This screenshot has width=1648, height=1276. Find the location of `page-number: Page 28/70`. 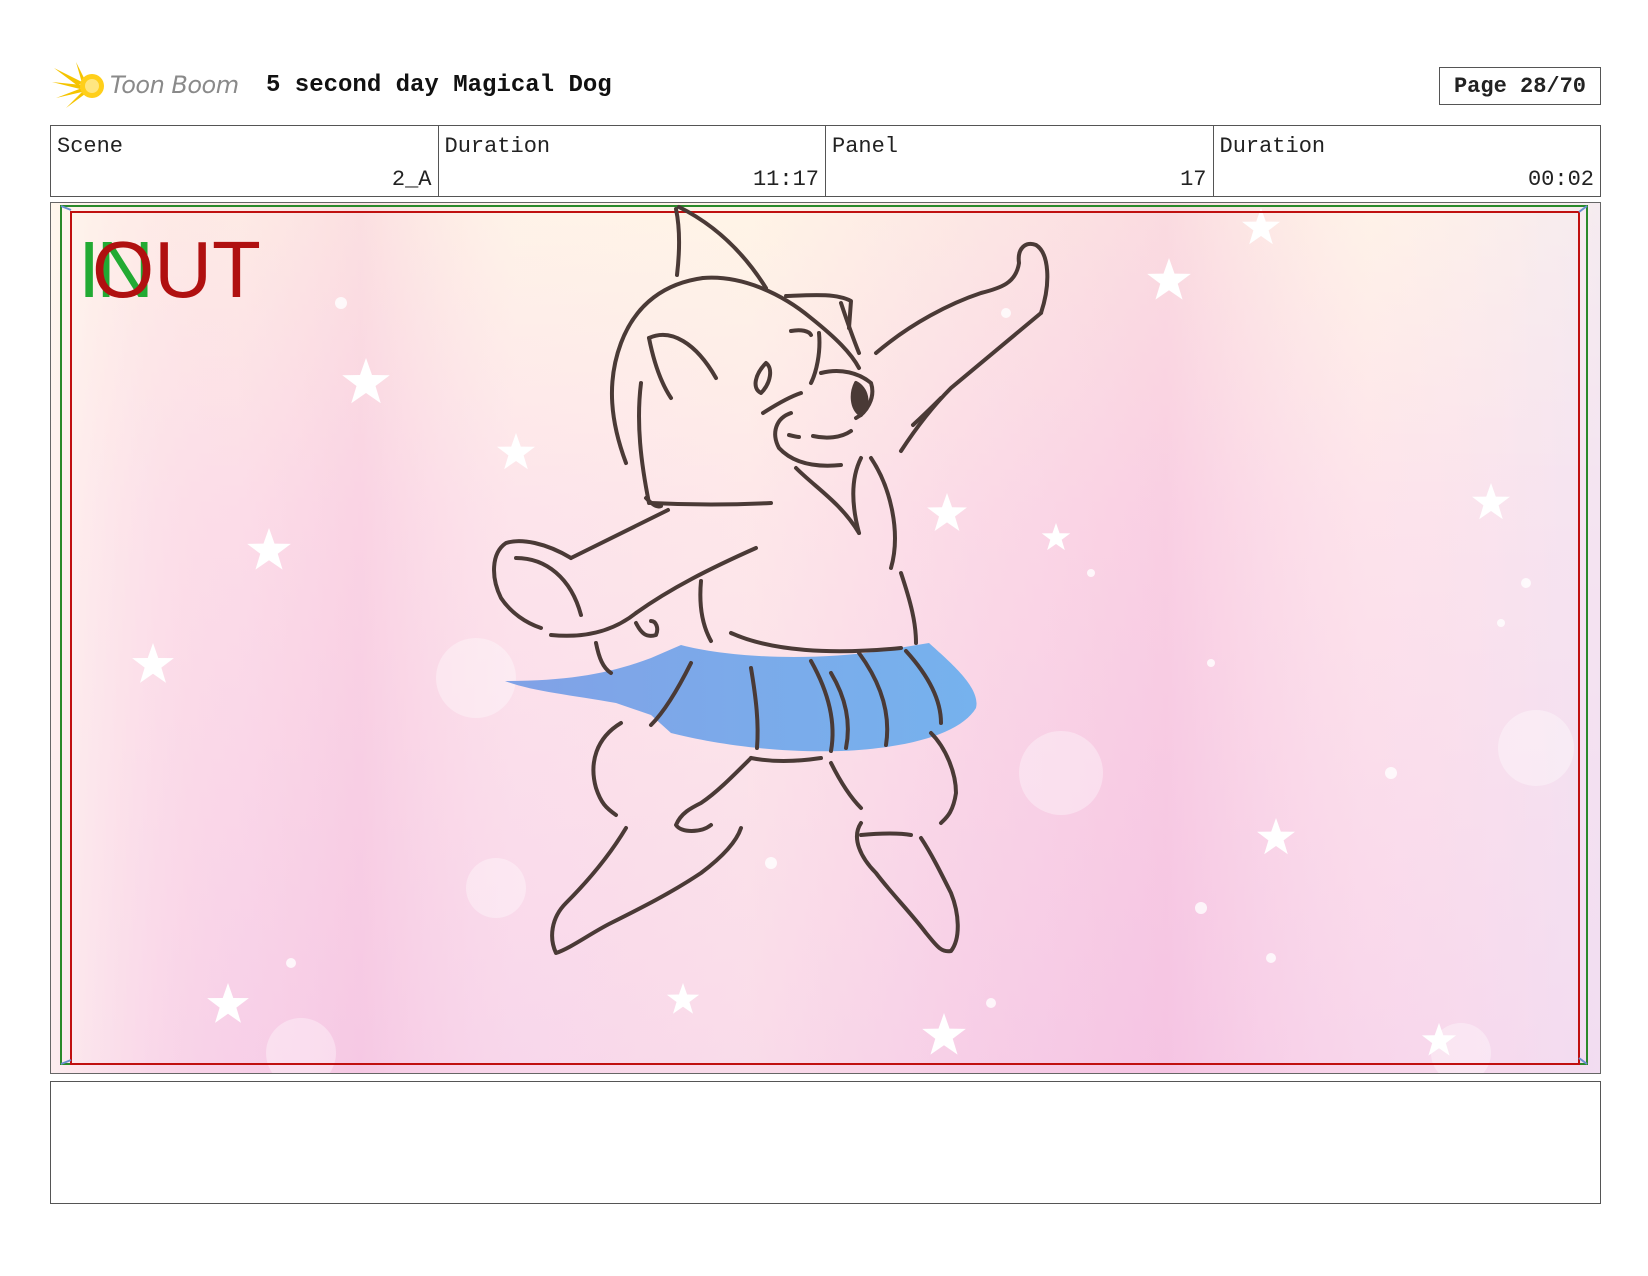

page-number: Page 28/70 is located at coordinates (1520, 86).